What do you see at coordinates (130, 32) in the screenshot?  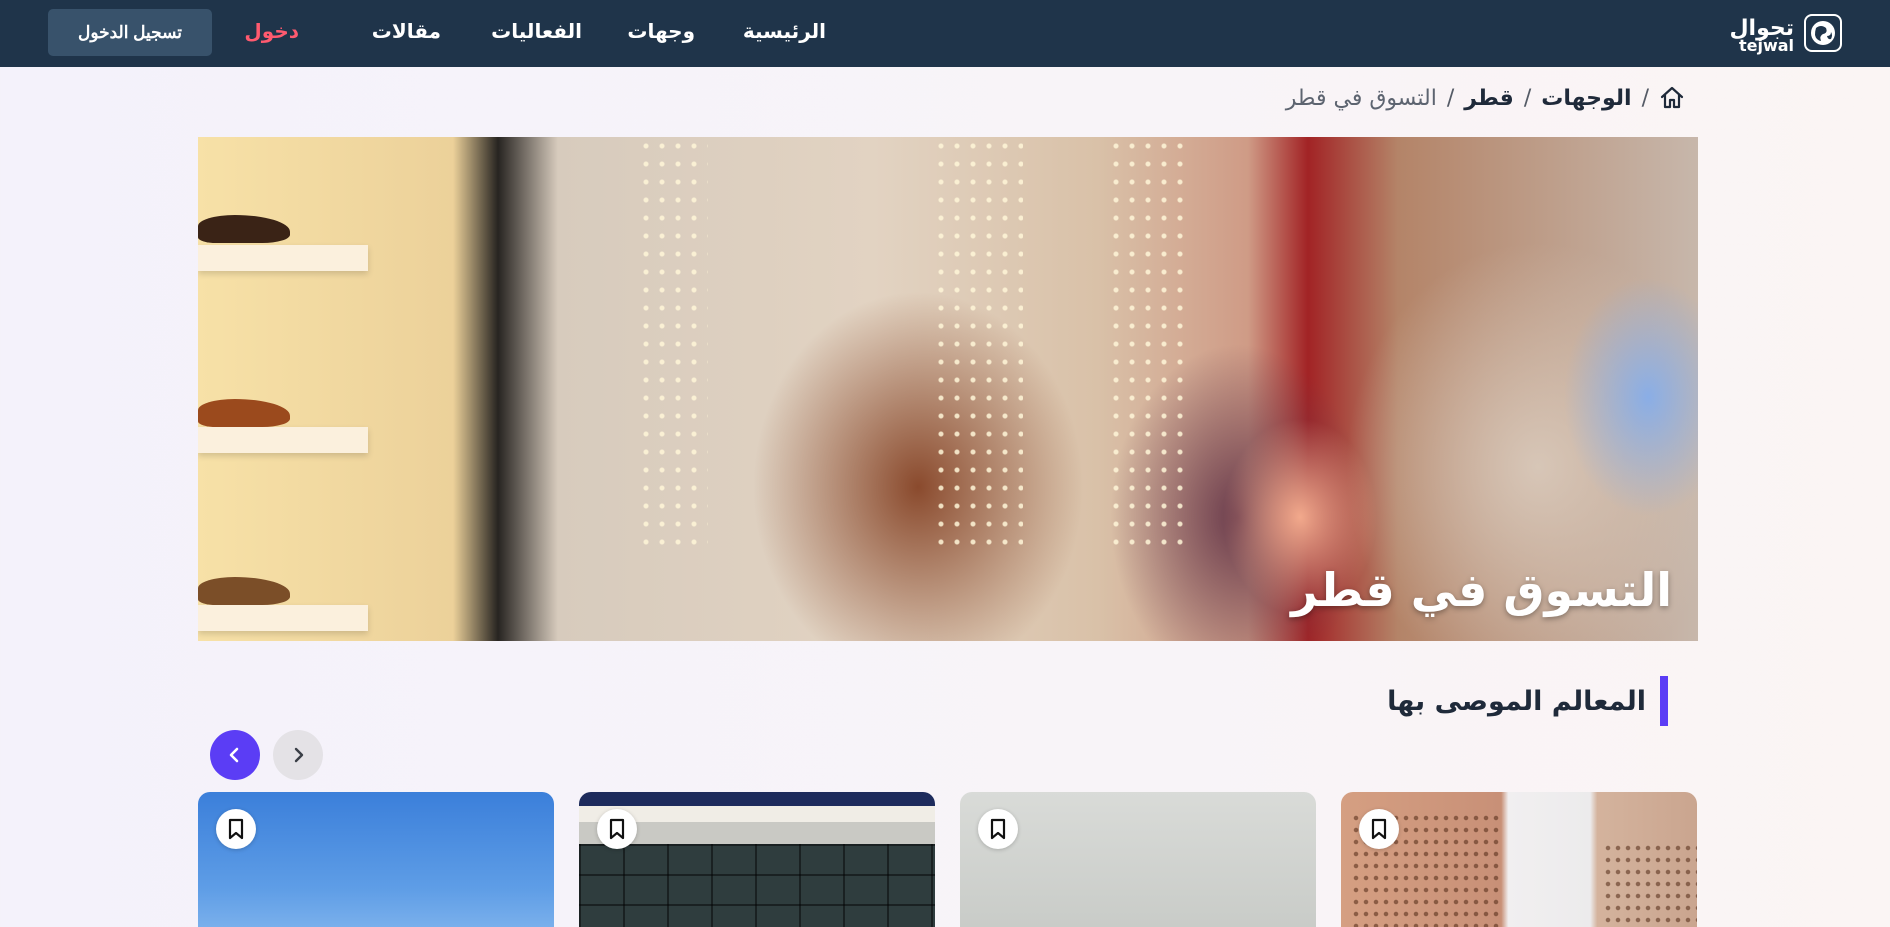 I see `register-button: تسجيل الدخول` at bounding box center [130, 32].